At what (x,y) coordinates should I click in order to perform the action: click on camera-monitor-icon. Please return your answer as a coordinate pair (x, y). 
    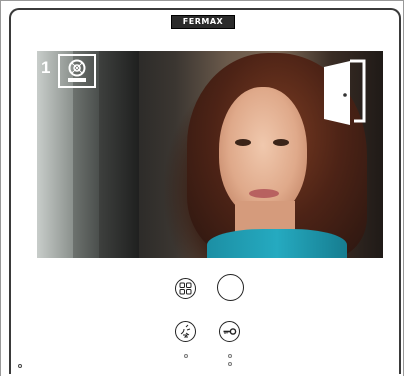
    Looking at the image, I should click on (77, 71).